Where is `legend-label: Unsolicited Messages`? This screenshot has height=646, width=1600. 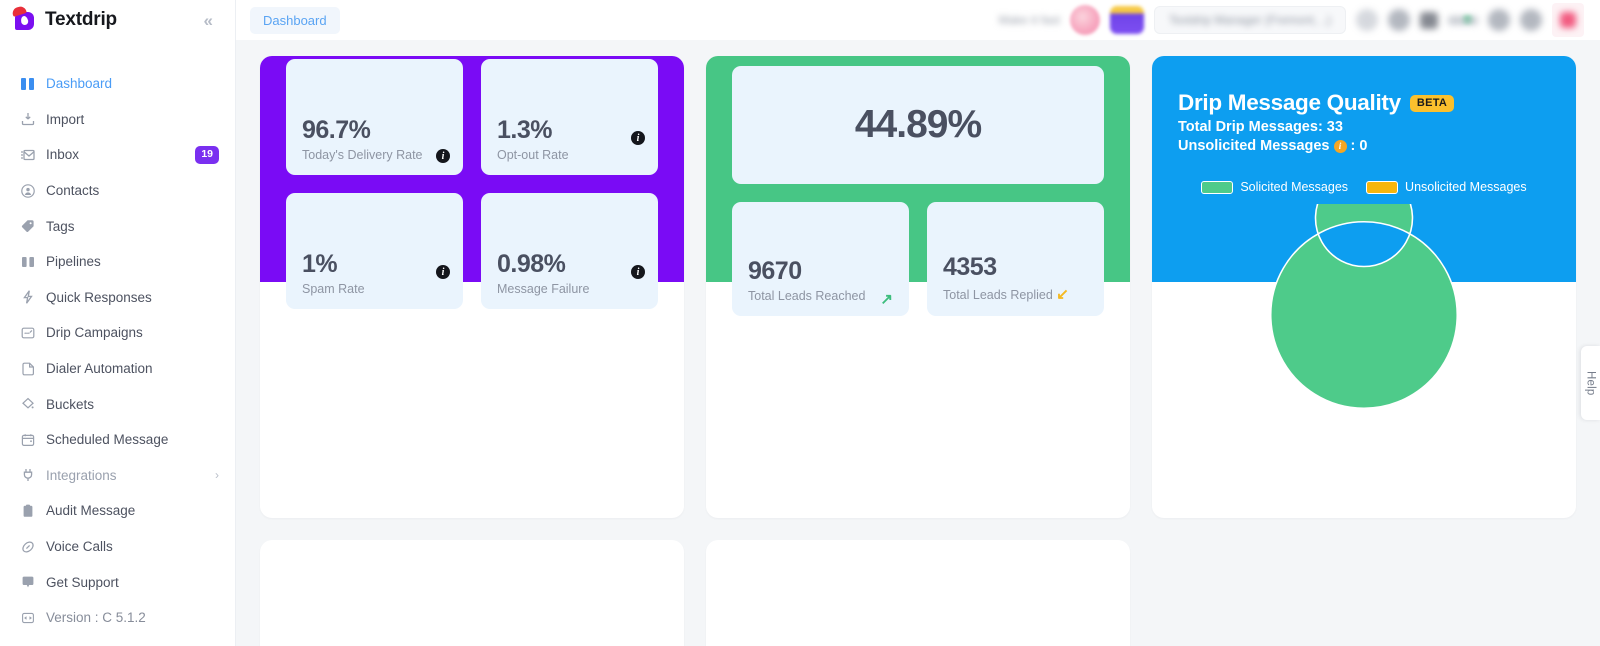 legend-label: Unsolicited Messages is located at coordinates (1466, 187).